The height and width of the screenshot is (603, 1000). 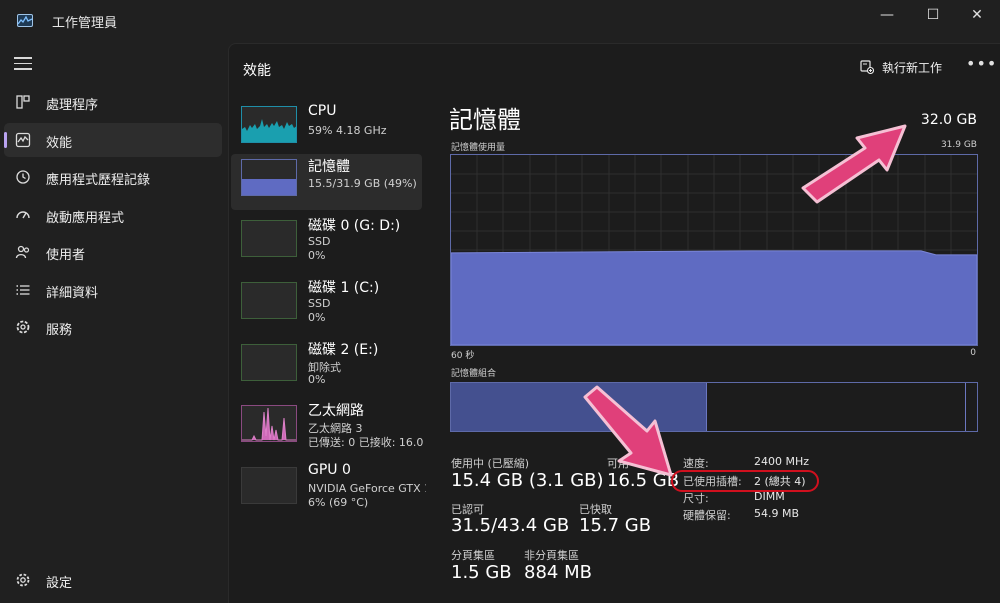 What do you see at coordinates (745, 481) in the screenshot?
I see `slots-highlight-ring` at bounding box center [745, 481].